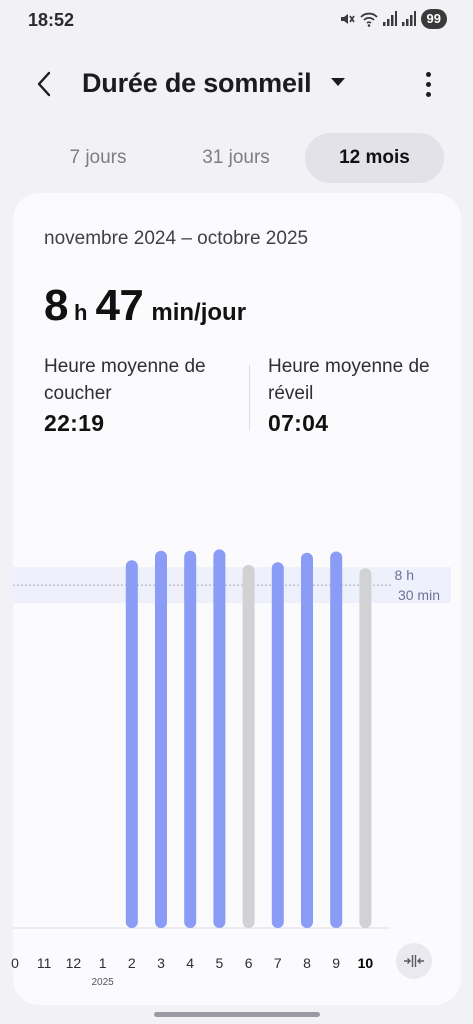  What do you see at coordinates (419, 595) in the screenshot?
I see `goal-label-minutes: 30 min` at bounding box center [419, 595].